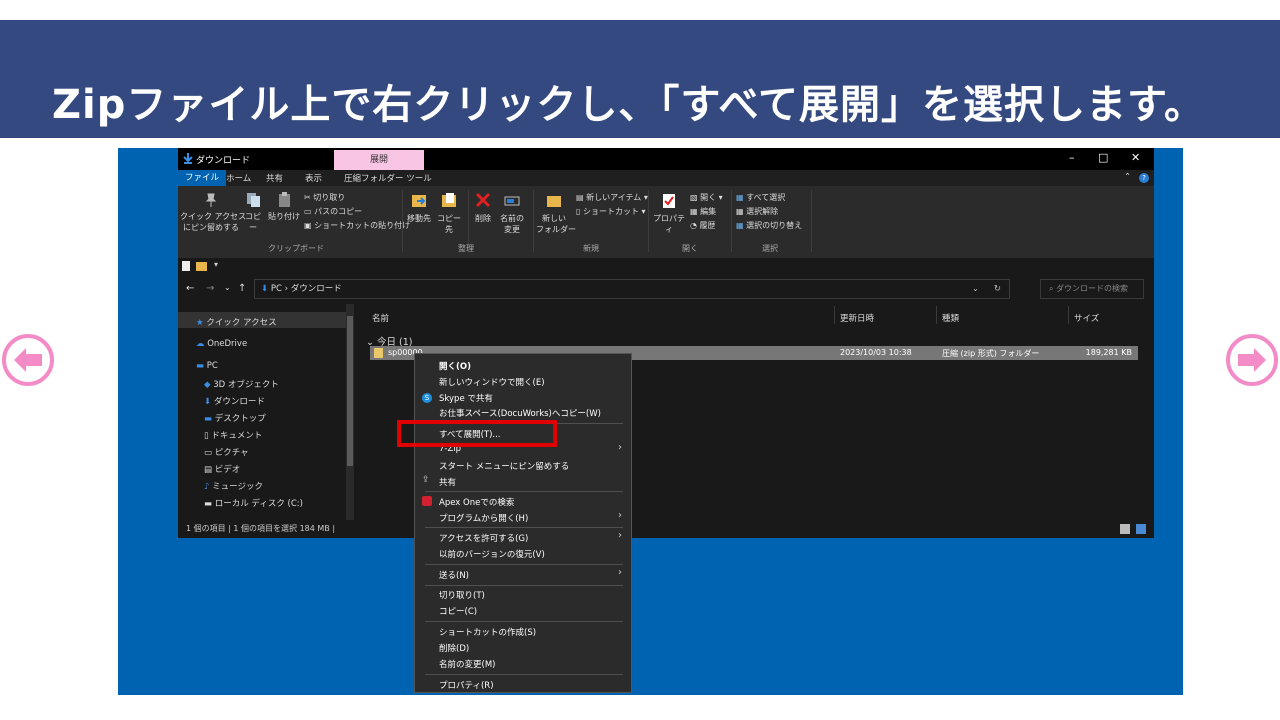  Describe the element at coordinates (757, 211) in the screenshot. I see `select-none-button: ▦ 選択解除` at that location.